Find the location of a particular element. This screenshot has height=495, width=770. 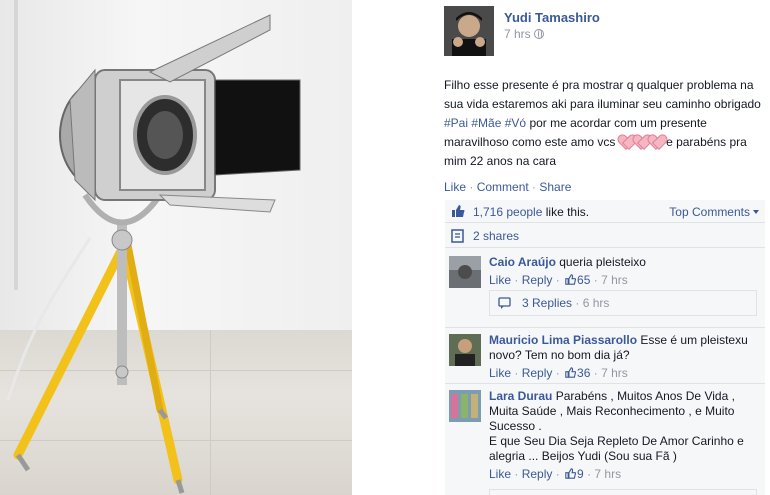

replies-label: 3 Replies · 6 hrs is located at coordinates (565, 303).